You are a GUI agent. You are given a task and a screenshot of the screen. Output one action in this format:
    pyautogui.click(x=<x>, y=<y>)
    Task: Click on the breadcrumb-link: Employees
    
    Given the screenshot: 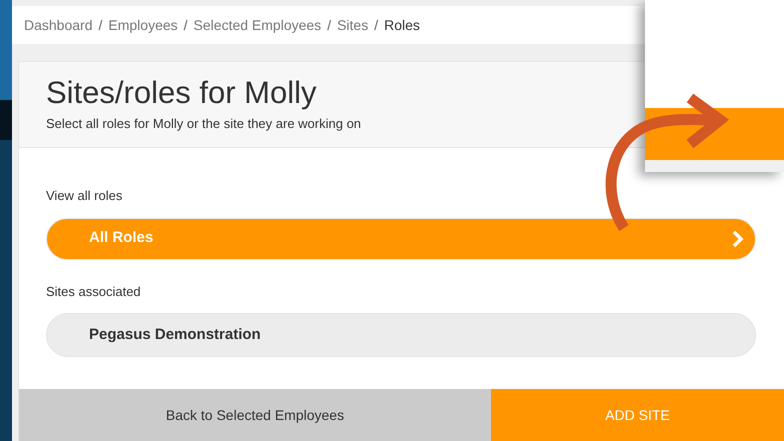 What is the action you would take?
    pyautogui.click(x=143, y=25)
    